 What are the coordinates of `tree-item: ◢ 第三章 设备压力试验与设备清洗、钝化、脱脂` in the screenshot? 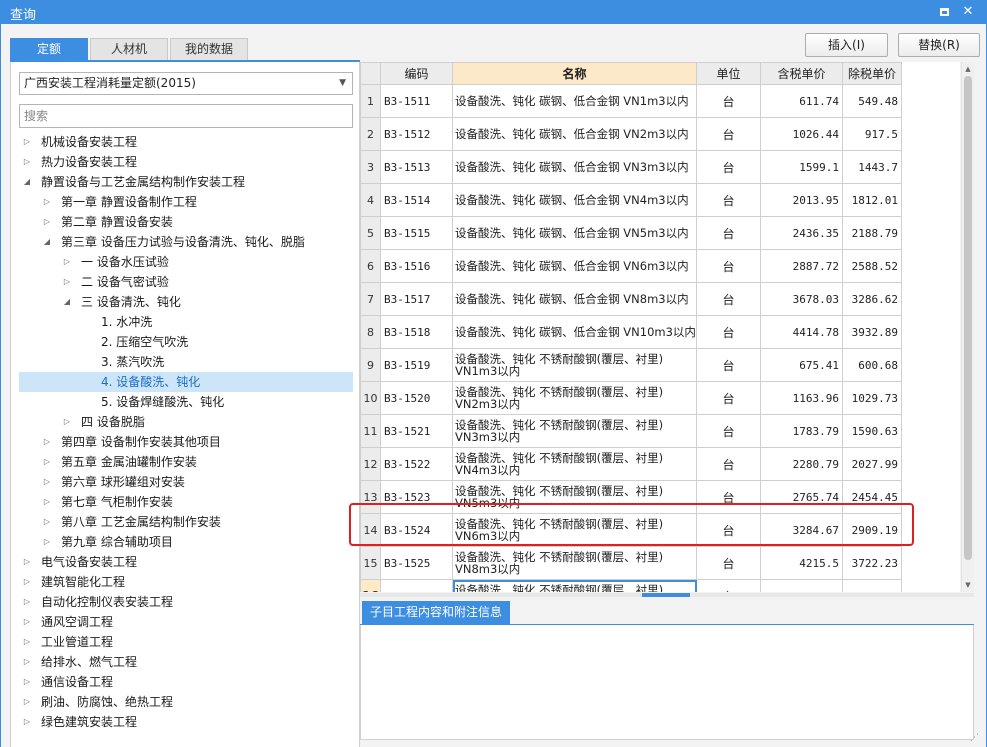 It's located at (186, 242).